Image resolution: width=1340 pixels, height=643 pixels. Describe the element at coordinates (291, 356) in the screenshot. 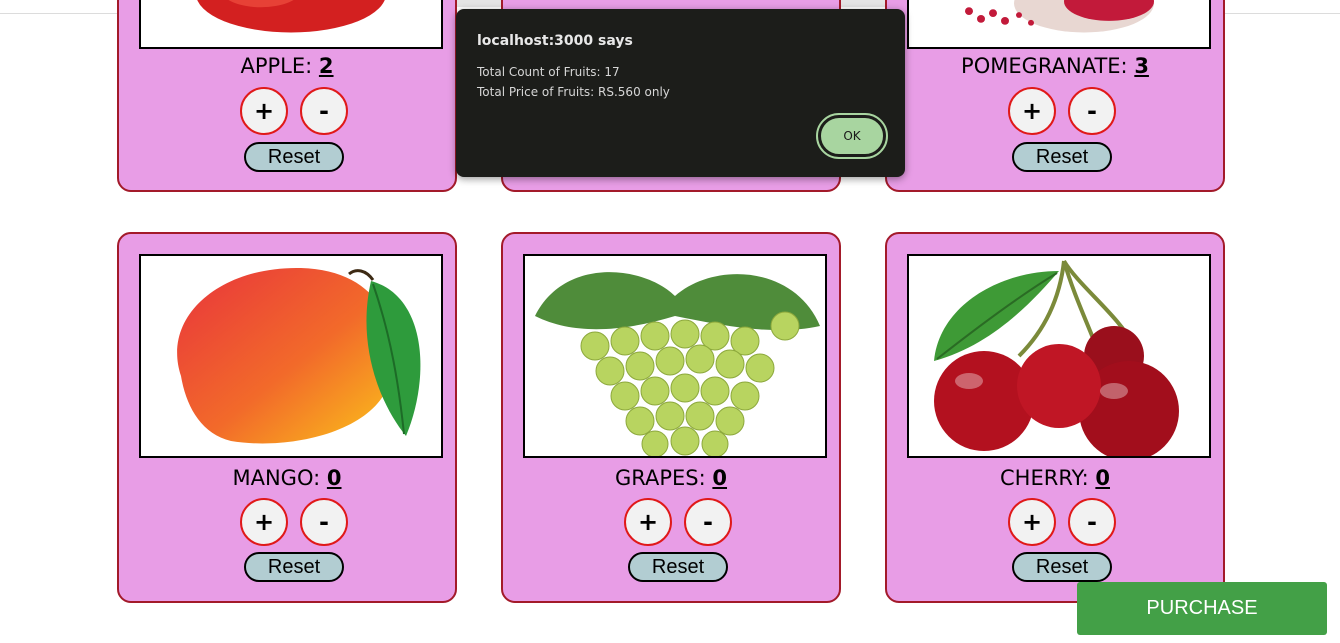

I see `mango-image` at that location.